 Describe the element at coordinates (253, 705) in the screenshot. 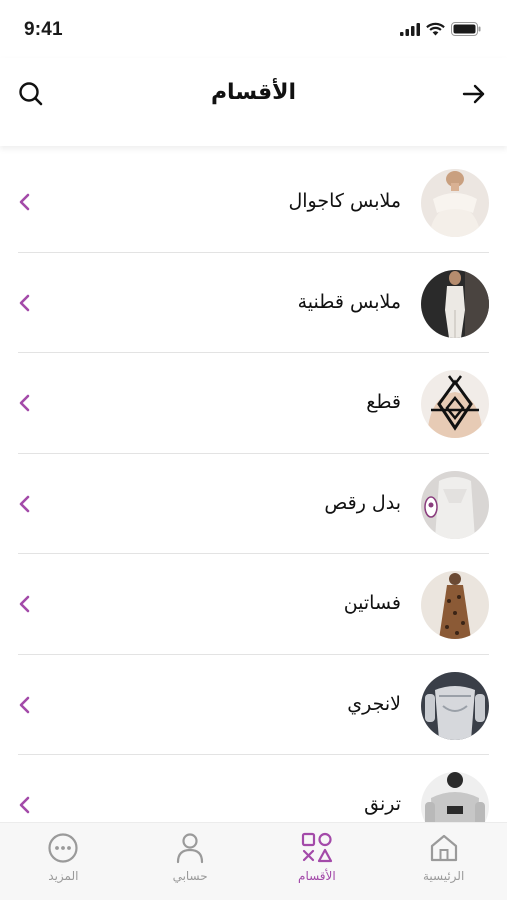

I see `category-row: لانجري` at that location.